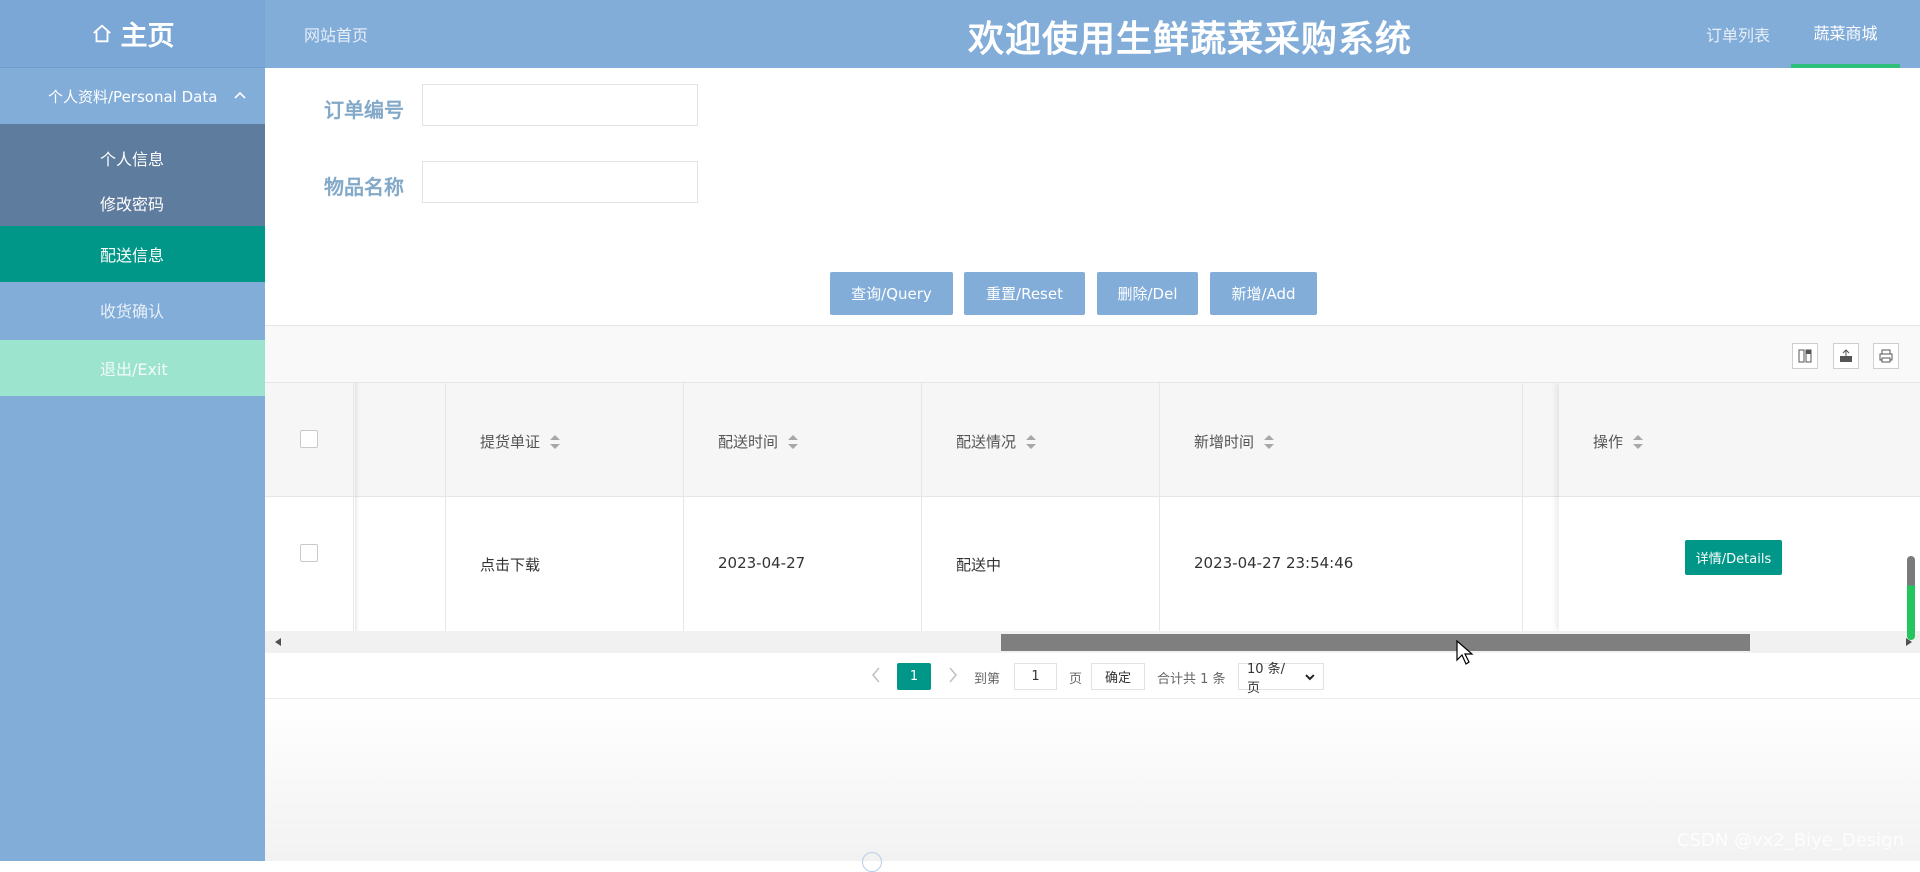  What do you see at coordinates (240, 95) in the screenshot?
I see `chevron-up-icon` at bounding box center [240, 95].